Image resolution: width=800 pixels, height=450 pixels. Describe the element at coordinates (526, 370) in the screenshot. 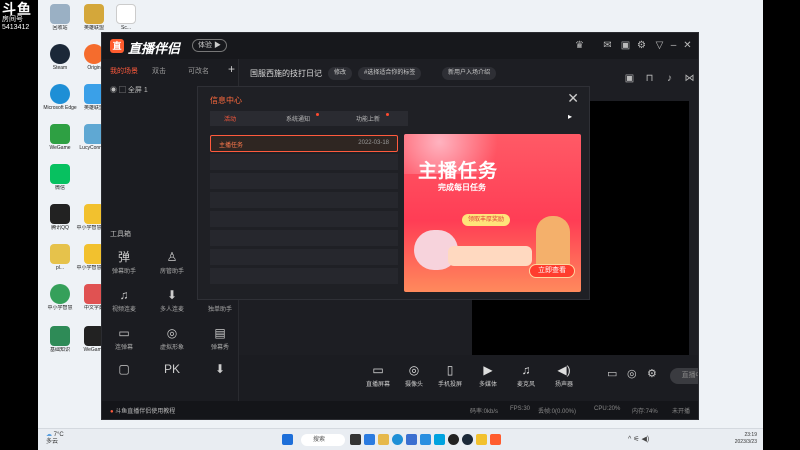

I see `mic-icon: ♫` at that location.